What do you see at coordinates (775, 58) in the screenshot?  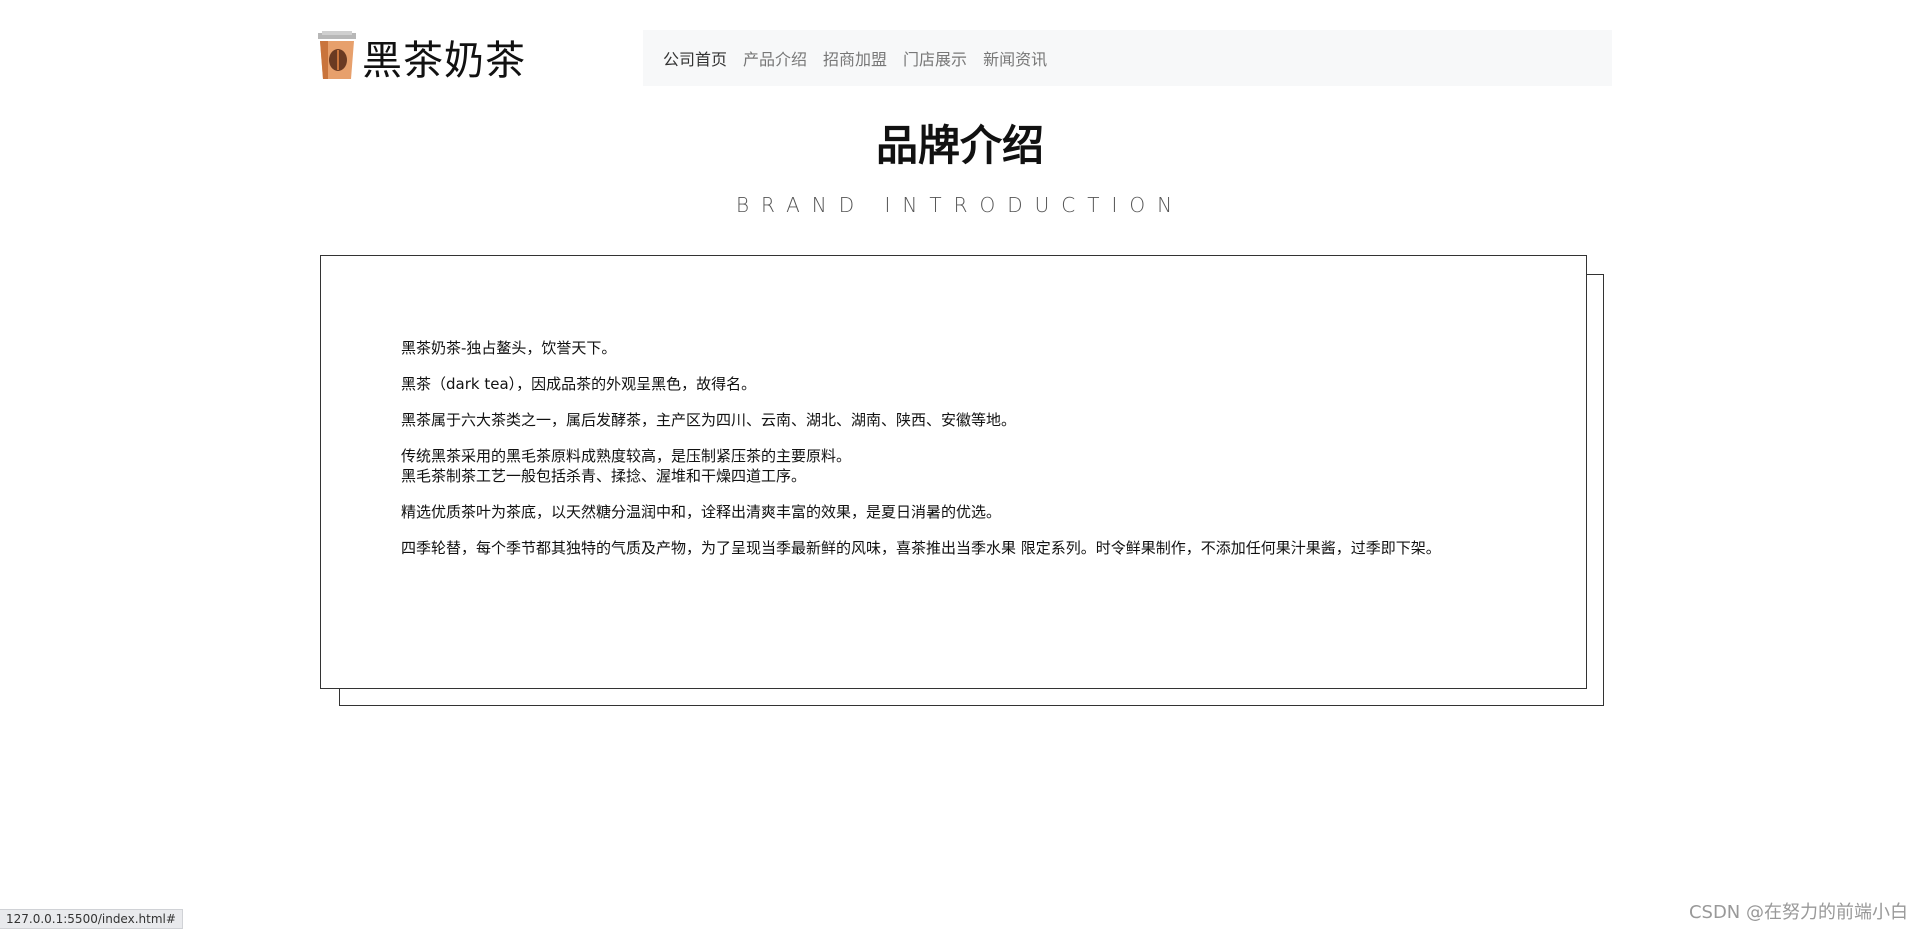 I see `nav-item-products: 产品介绍` at bounding box center [775, 58].